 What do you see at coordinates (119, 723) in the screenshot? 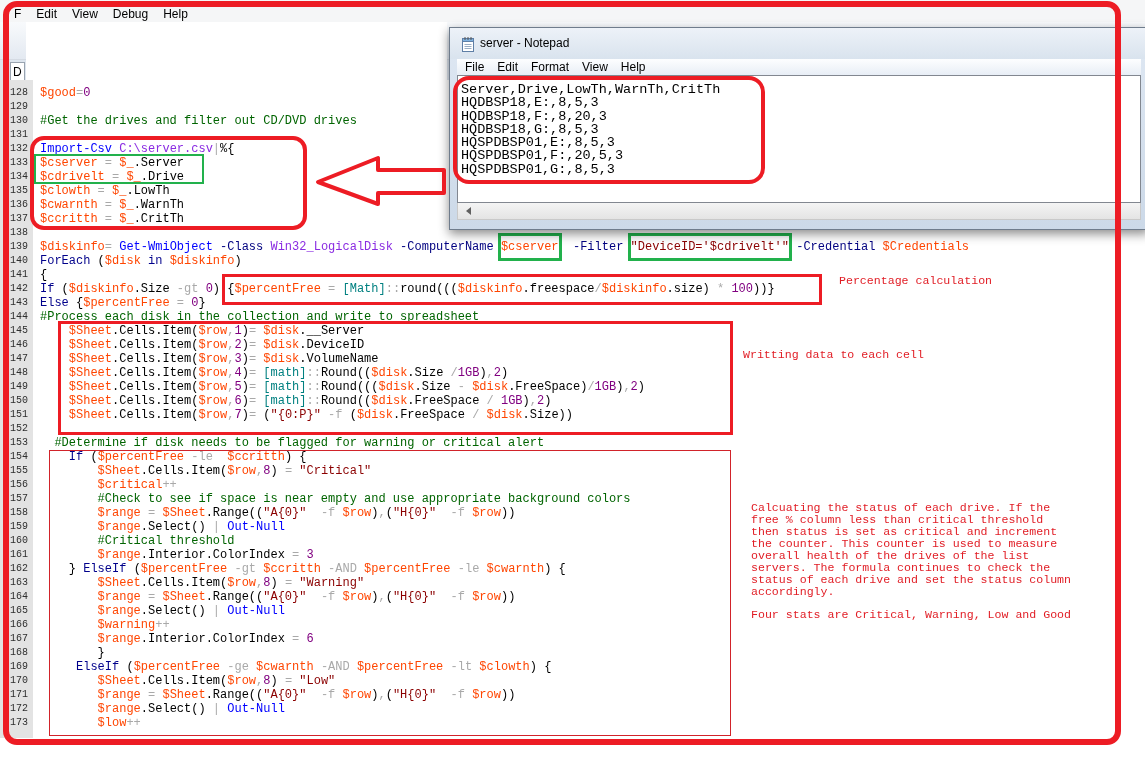
I see `code-line: $low++` at bounding box center [119, 723].